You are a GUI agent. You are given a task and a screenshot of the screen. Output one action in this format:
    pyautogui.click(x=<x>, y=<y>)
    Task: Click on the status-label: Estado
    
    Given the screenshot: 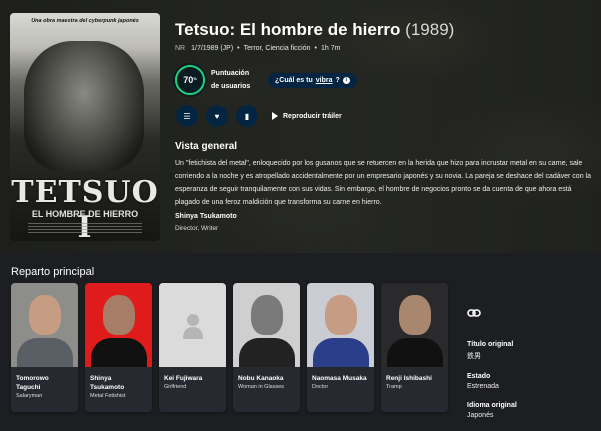 What is the action you would take?
    pyautogui.click(x=479, y=376)
    